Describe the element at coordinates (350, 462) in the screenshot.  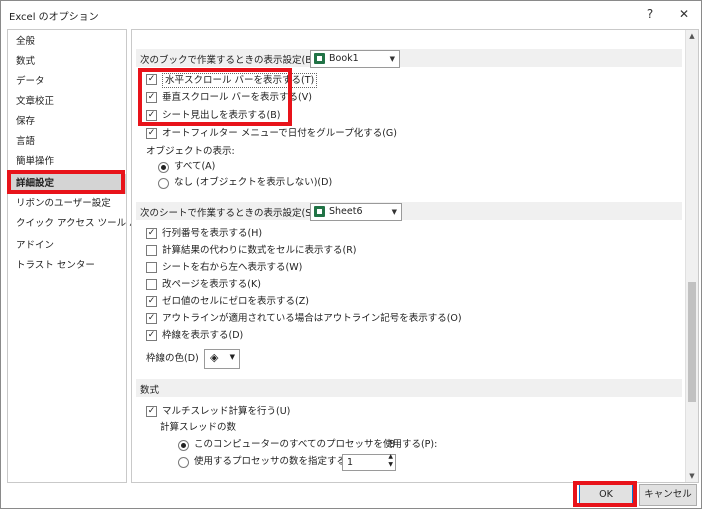
I see `spinner-value: 1` at that location.